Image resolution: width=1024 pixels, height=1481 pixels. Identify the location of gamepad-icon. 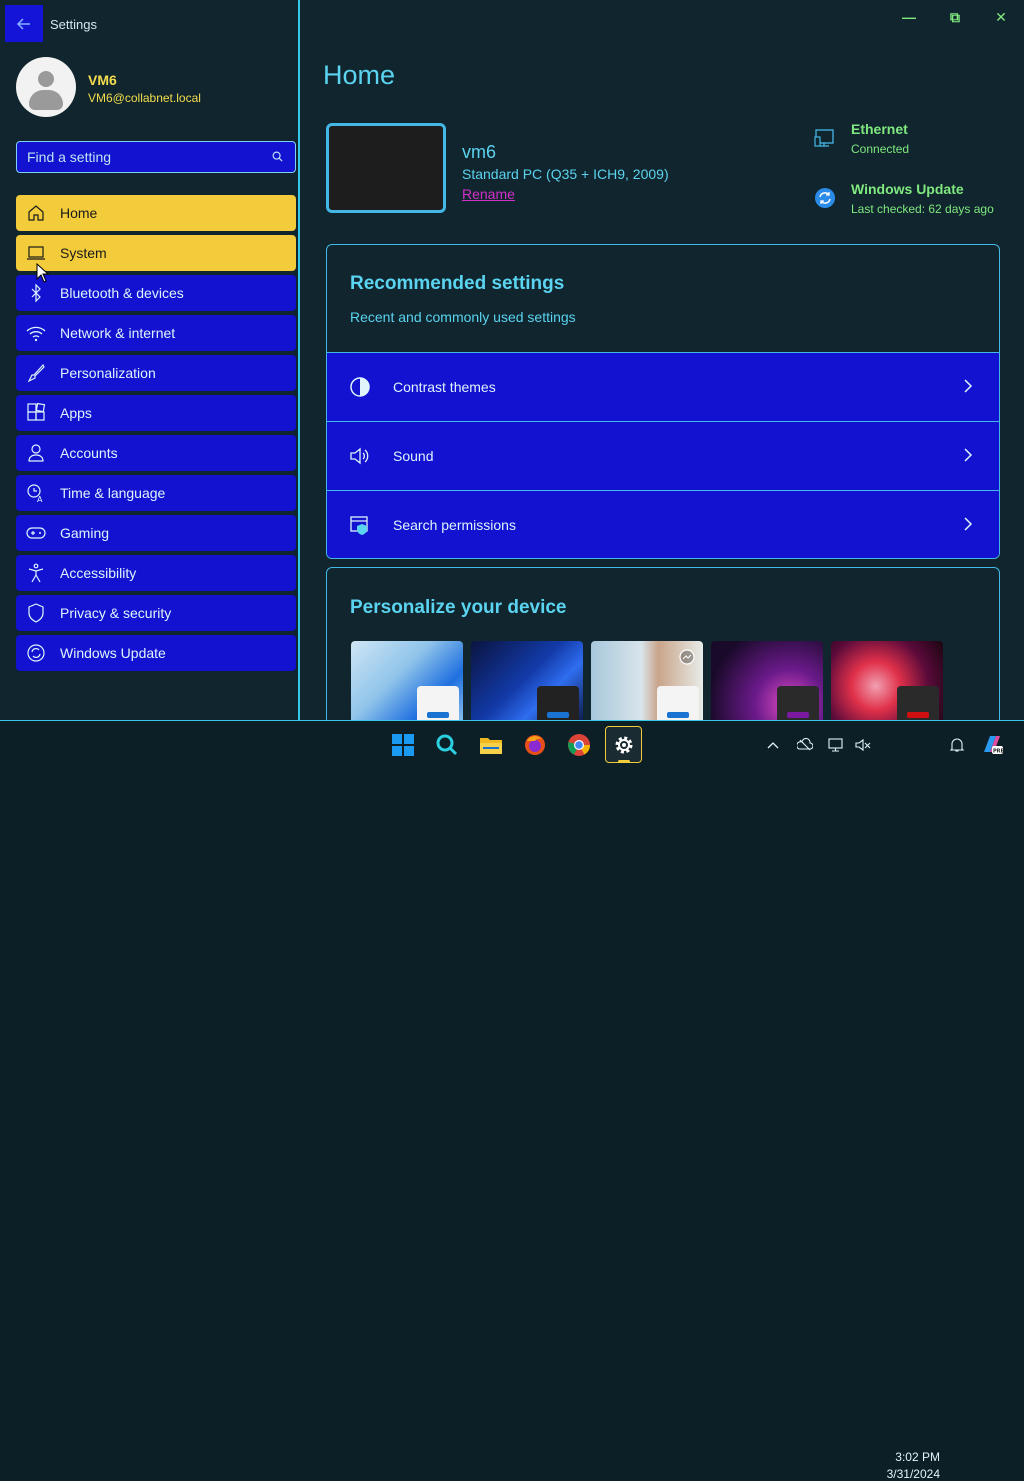
(36, 533).